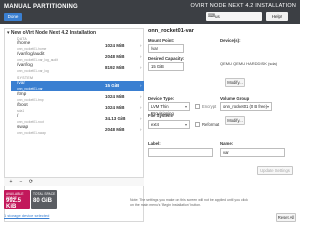 This screenshot has width=320, height=240. What do you see at coordinates (249, 63) in the screenshot?
I see `devices-value: QEMU QEMU HARDDISK (sda)` at bounding box center [249, 63].